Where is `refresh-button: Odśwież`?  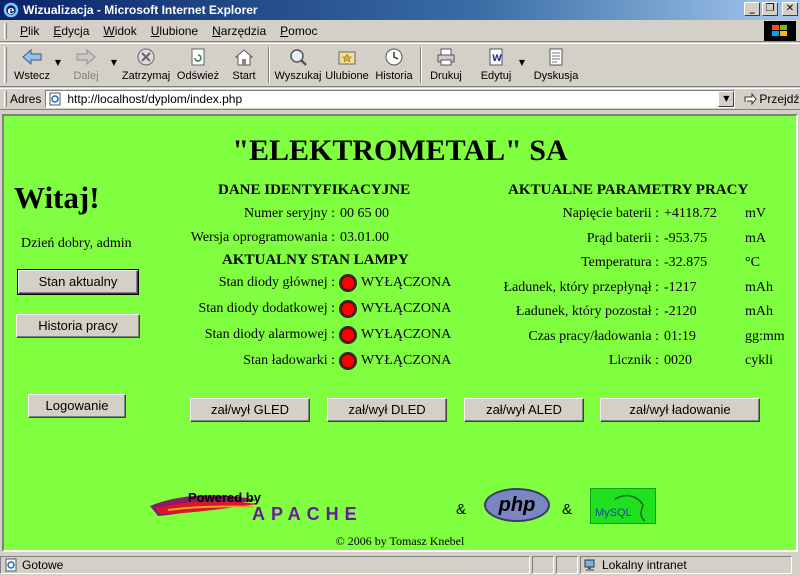 refresh-button: Odśwież is located at coordinates (198, 65).